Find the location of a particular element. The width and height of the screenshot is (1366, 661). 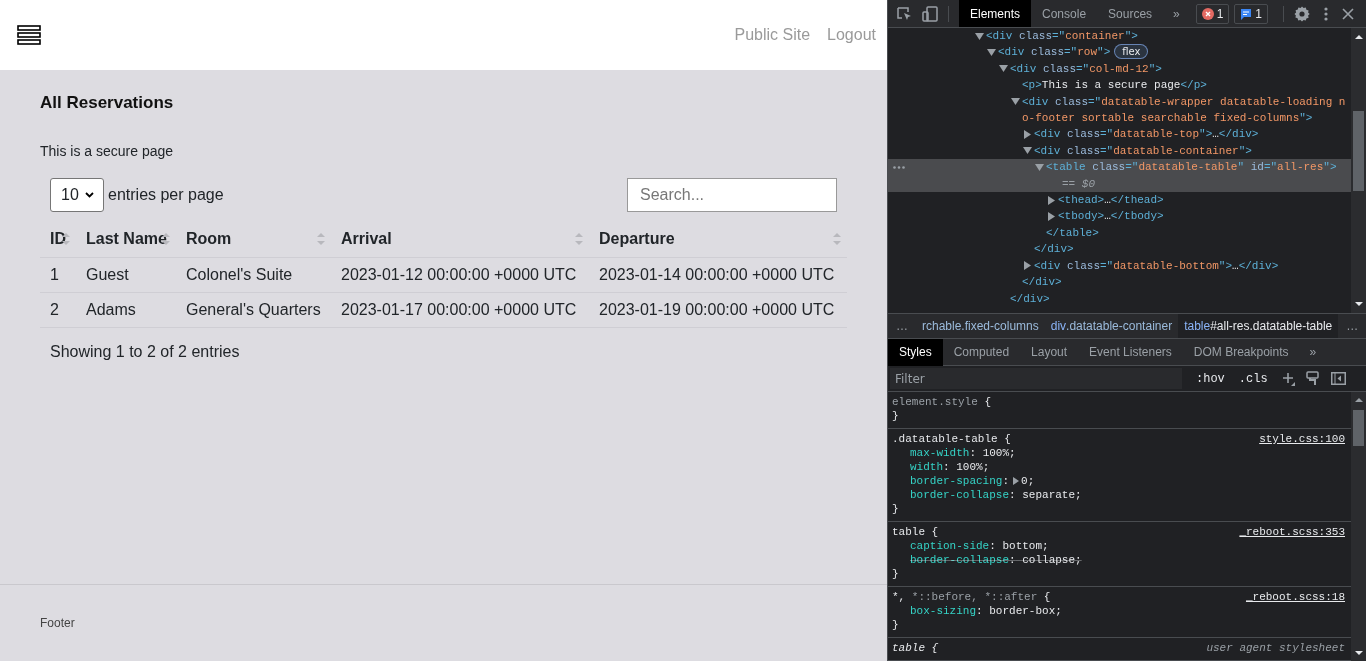

table-cell: General's Quarters is located at coordinates (253, 310).